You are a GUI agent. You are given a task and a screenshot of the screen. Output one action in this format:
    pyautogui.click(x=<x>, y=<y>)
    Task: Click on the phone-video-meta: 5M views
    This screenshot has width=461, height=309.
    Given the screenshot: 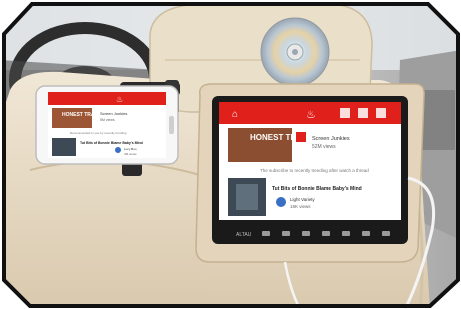 What is the action you would take?
    pyautogui.click(x=107, y=120)
    